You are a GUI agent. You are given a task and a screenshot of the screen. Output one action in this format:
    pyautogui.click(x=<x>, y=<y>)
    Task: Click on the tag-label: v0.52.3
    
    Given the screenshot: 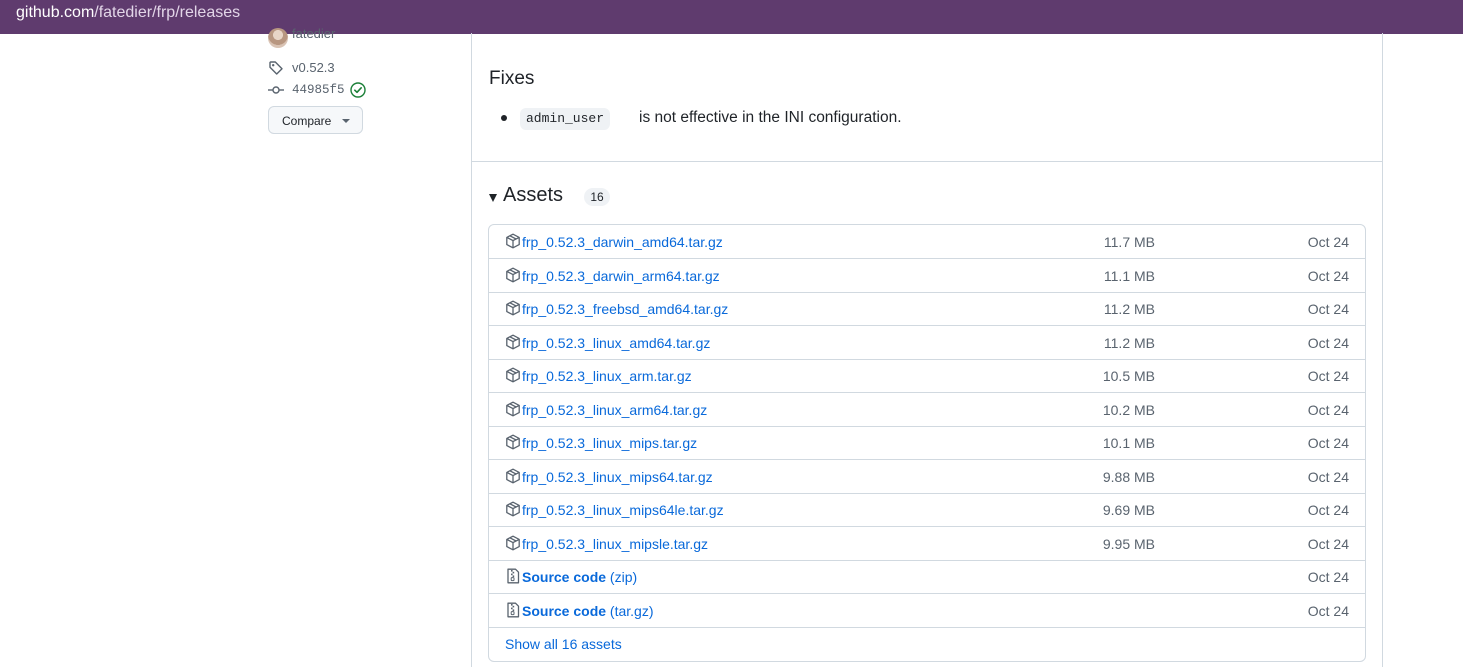 What is the action you would take?
    pyautogui.click(x=313, y=67)
    